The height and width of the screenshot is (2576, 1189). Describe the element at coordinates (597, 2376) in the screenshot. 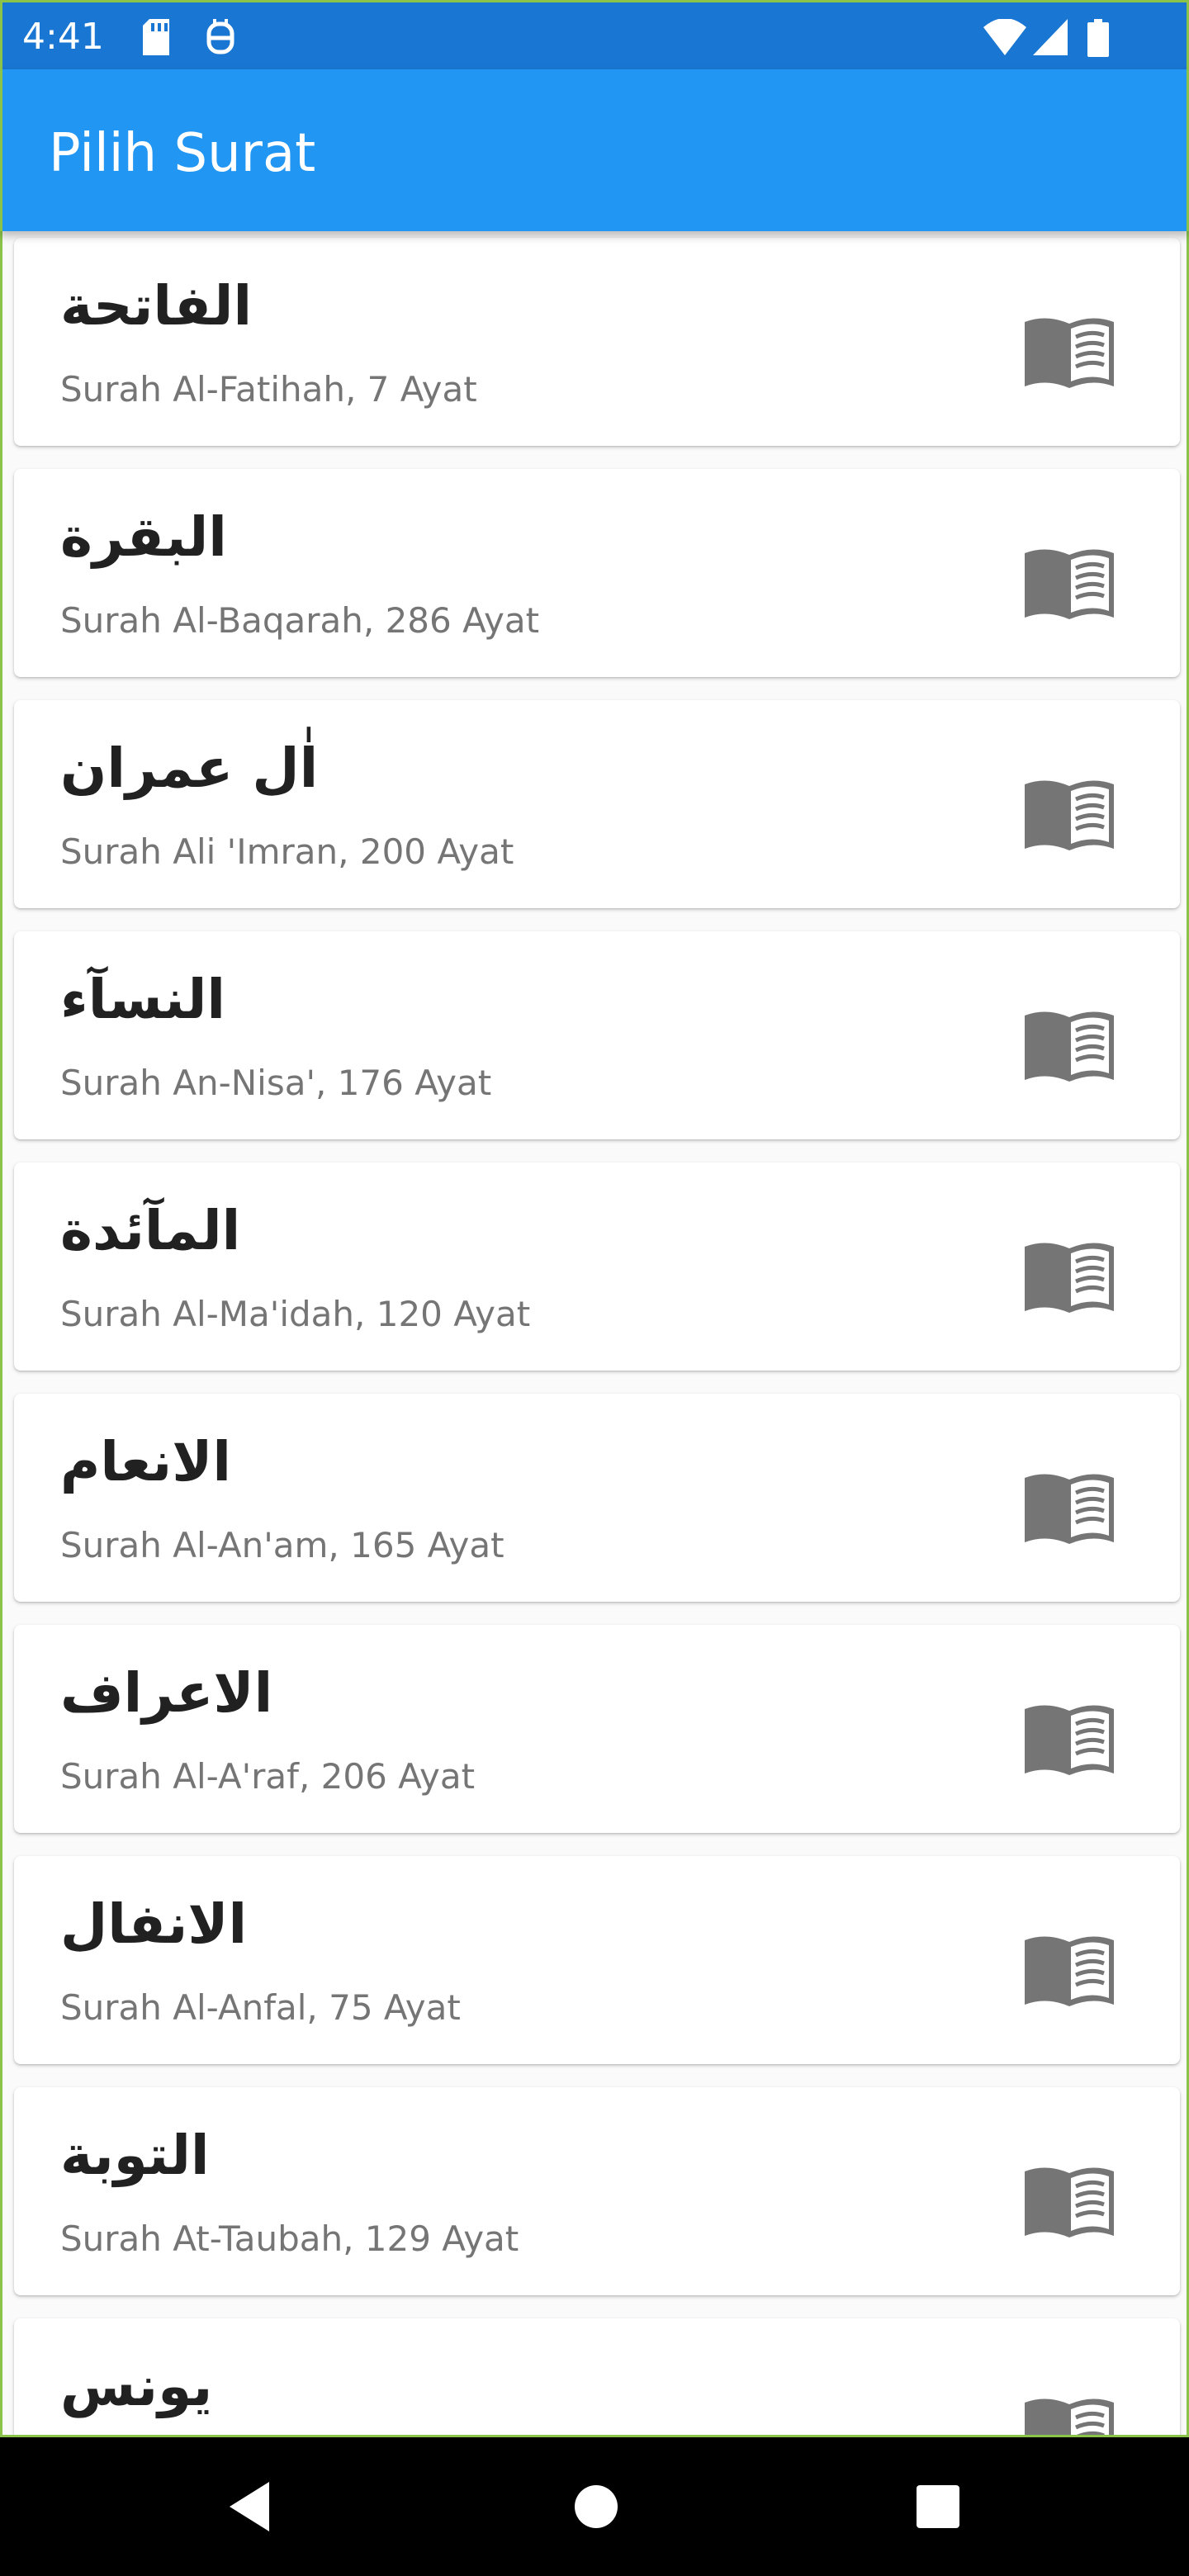

I see `surah-card: يونس` at that location.